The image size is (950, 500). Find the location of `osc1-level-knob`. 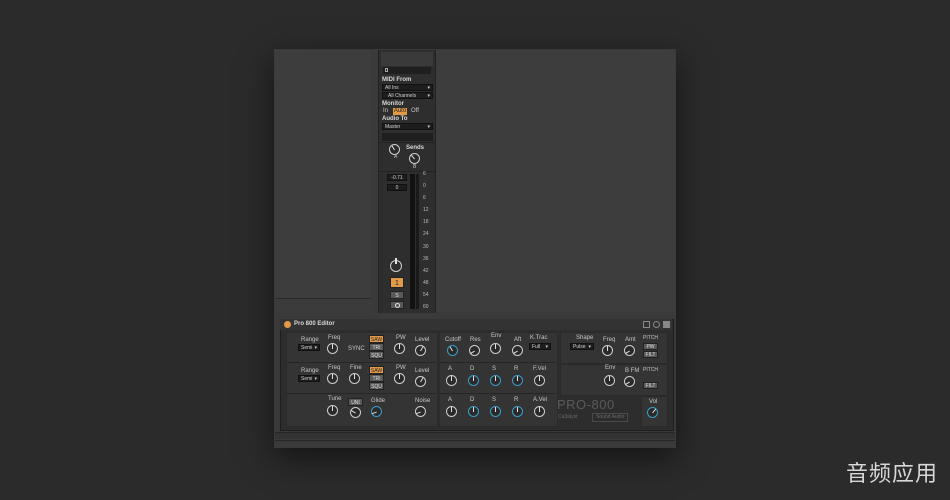

osc1-level-knob is located at coordinates (420, 350).